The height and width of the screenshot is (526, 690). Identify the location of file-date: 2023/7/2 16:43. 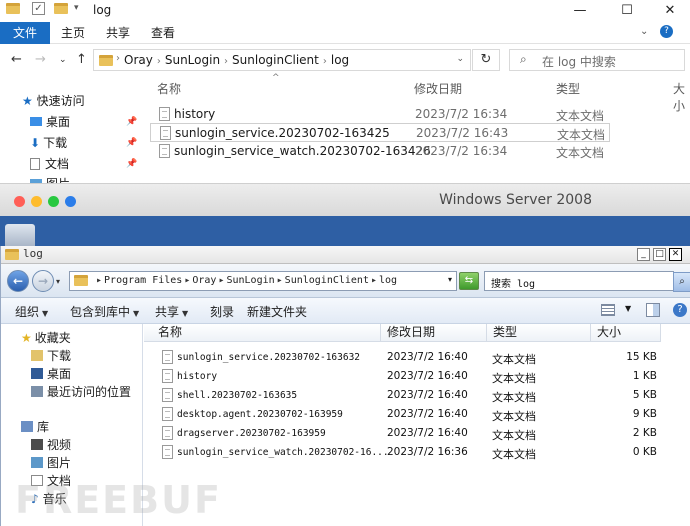
(462, 133).